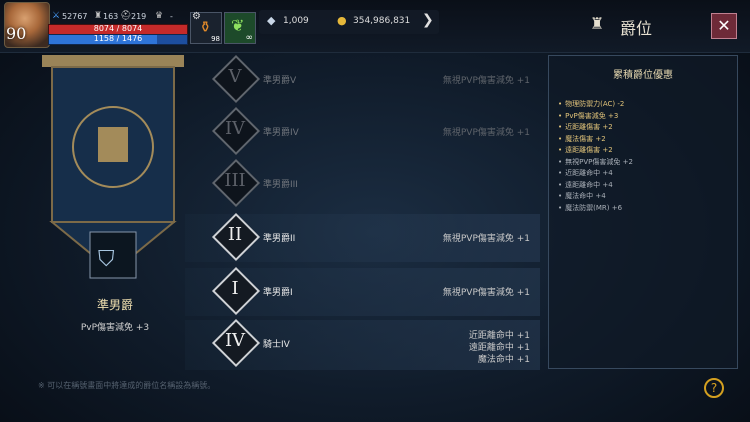 This screenshot has width=750, height=422. What do you see at coordinates (114, 305) in the screenshot?
I see `rank-name: 準男爵` at bounding box center [114, 305].